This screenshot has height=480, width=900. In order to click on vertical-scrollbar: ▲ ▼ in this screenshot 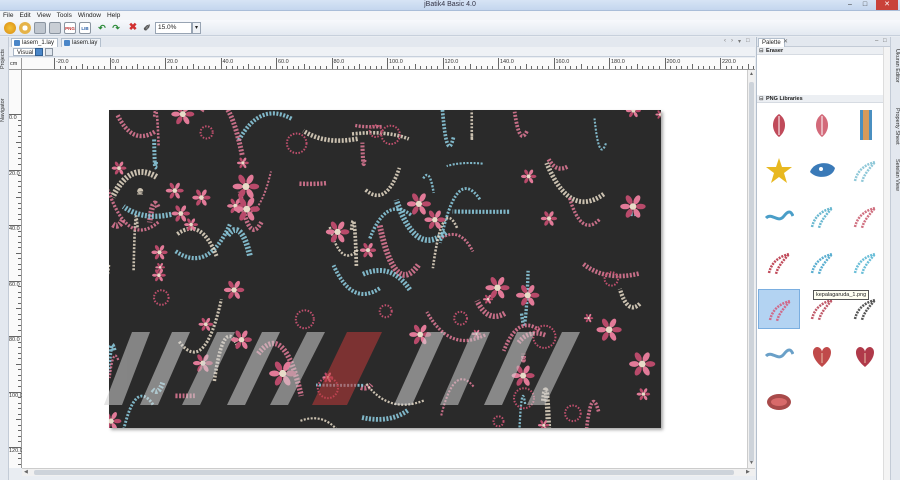, I will do `click(751, 269)`.